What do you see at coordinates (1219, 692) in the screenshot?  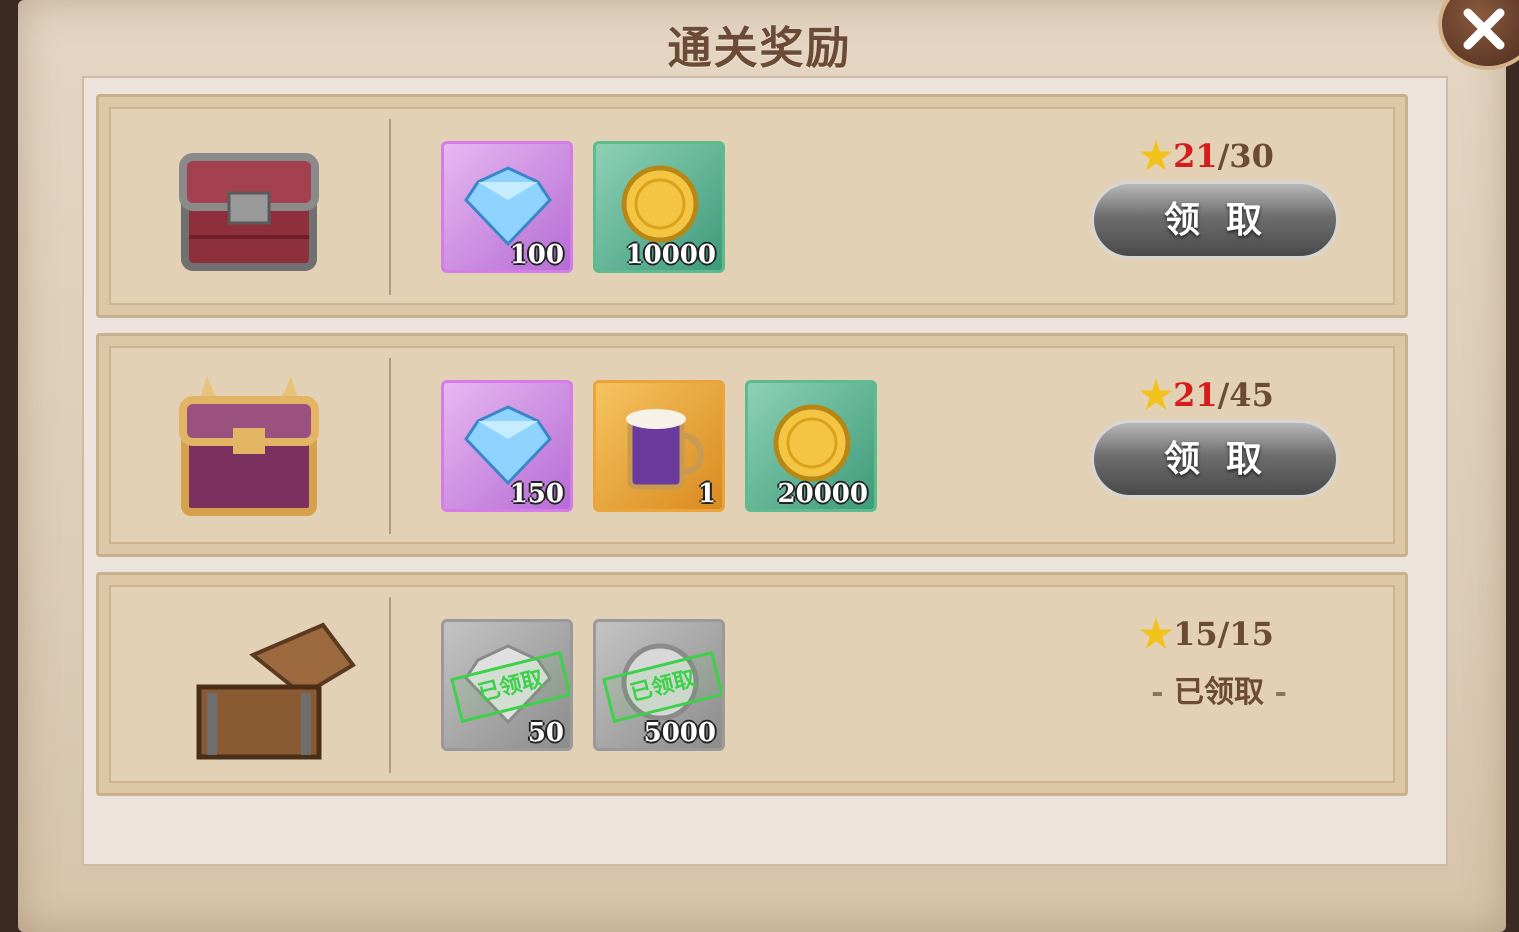 I see `claimed-text: 已领取` at bounding box center [1219, 692].